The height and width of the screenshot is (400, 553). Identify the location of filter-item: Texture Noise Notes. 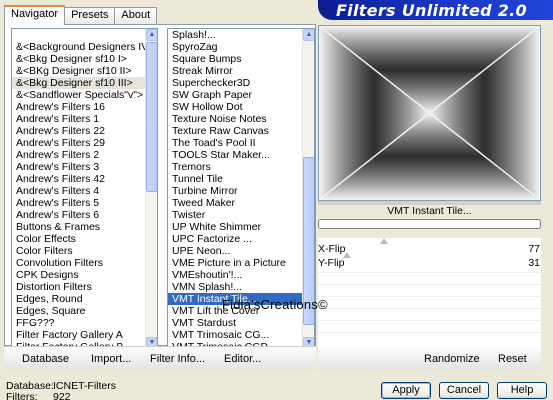
(235, 119).